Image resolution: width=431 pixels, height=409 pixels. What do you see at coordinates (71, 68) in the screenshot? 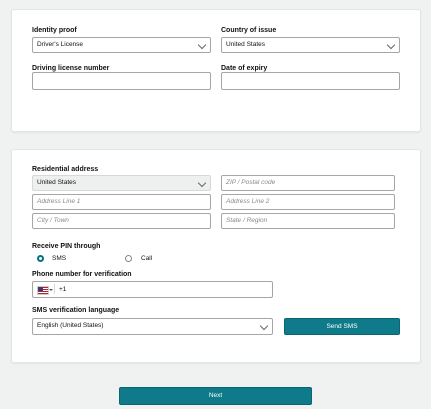
I see `license-number-label: Driving license number` at bounding box center [71, 68].